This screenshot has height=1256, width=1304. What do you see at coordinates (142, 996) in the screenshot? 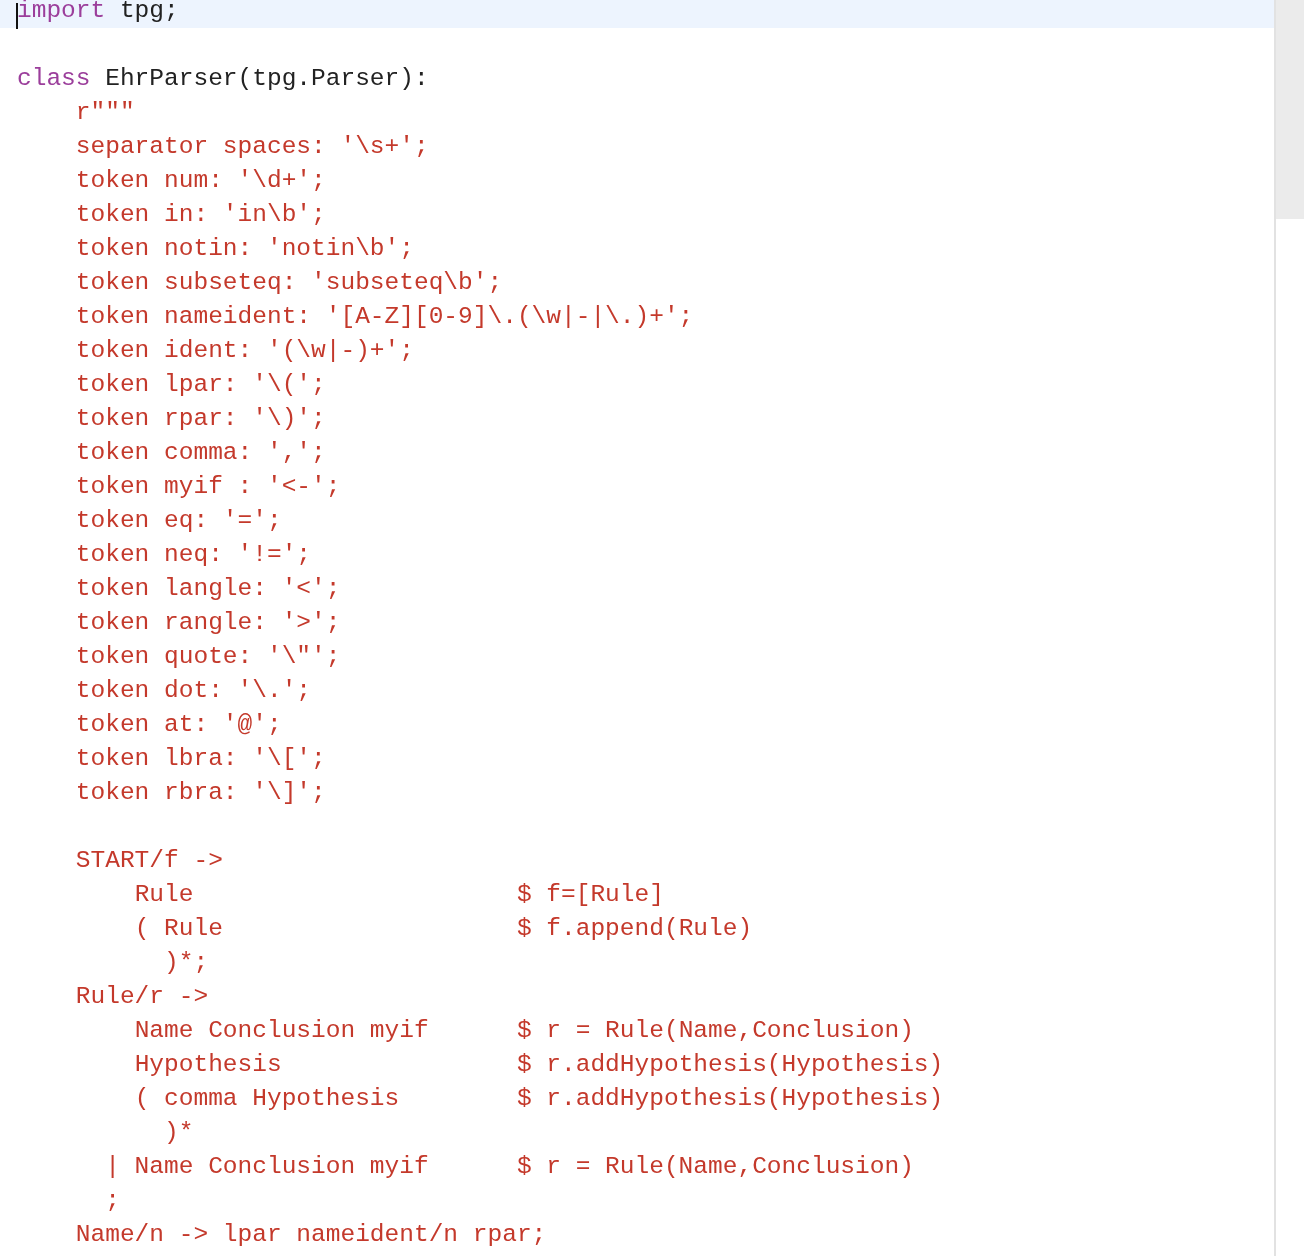
I see `string-literal: Rule/r ->` at bounding box center [142, 996].